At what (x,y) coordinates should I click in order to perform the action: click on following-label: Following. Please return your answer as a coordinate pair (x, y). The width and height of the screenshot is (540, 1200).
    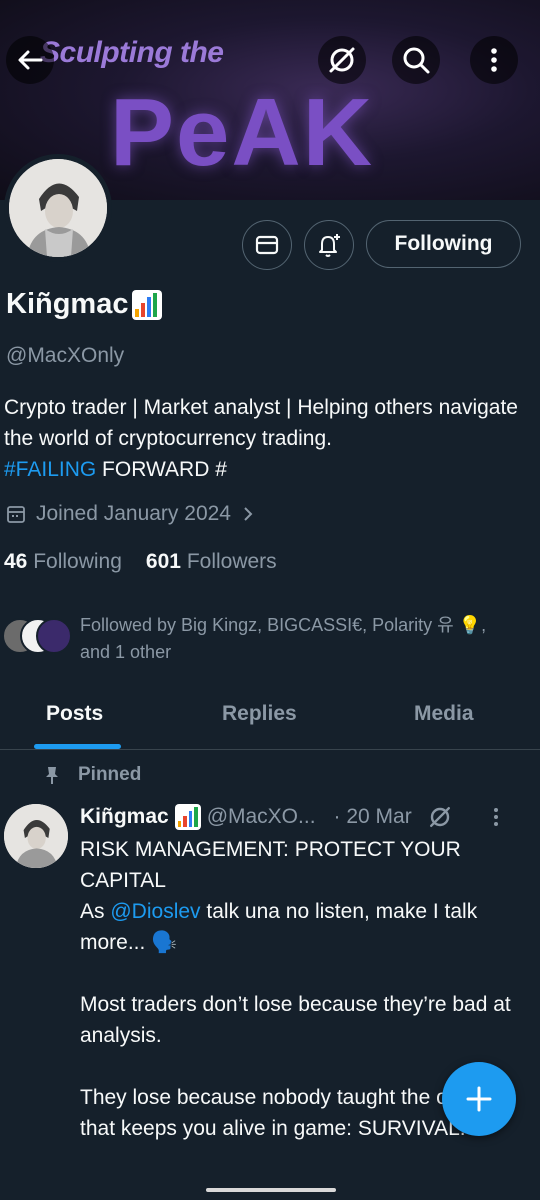
    Looking at the image, I should click on (77, 561).